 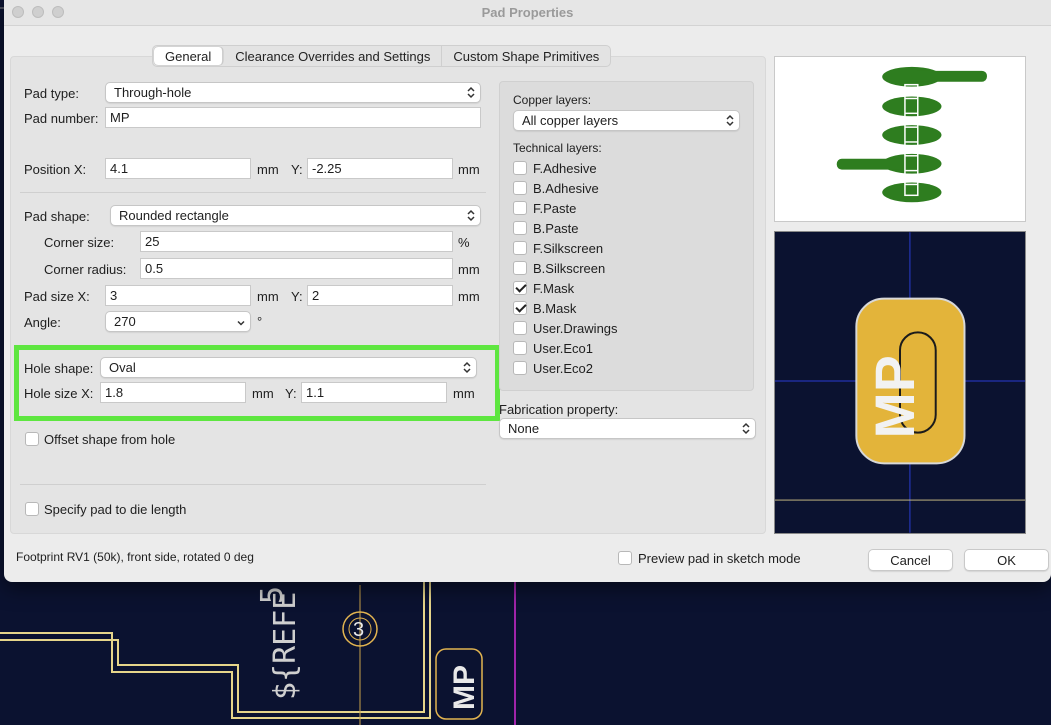 What do you see at coordinates (380, 168) in the screenshot?
I see `position-y-input: -2.25` at bounding box center [380, 168].